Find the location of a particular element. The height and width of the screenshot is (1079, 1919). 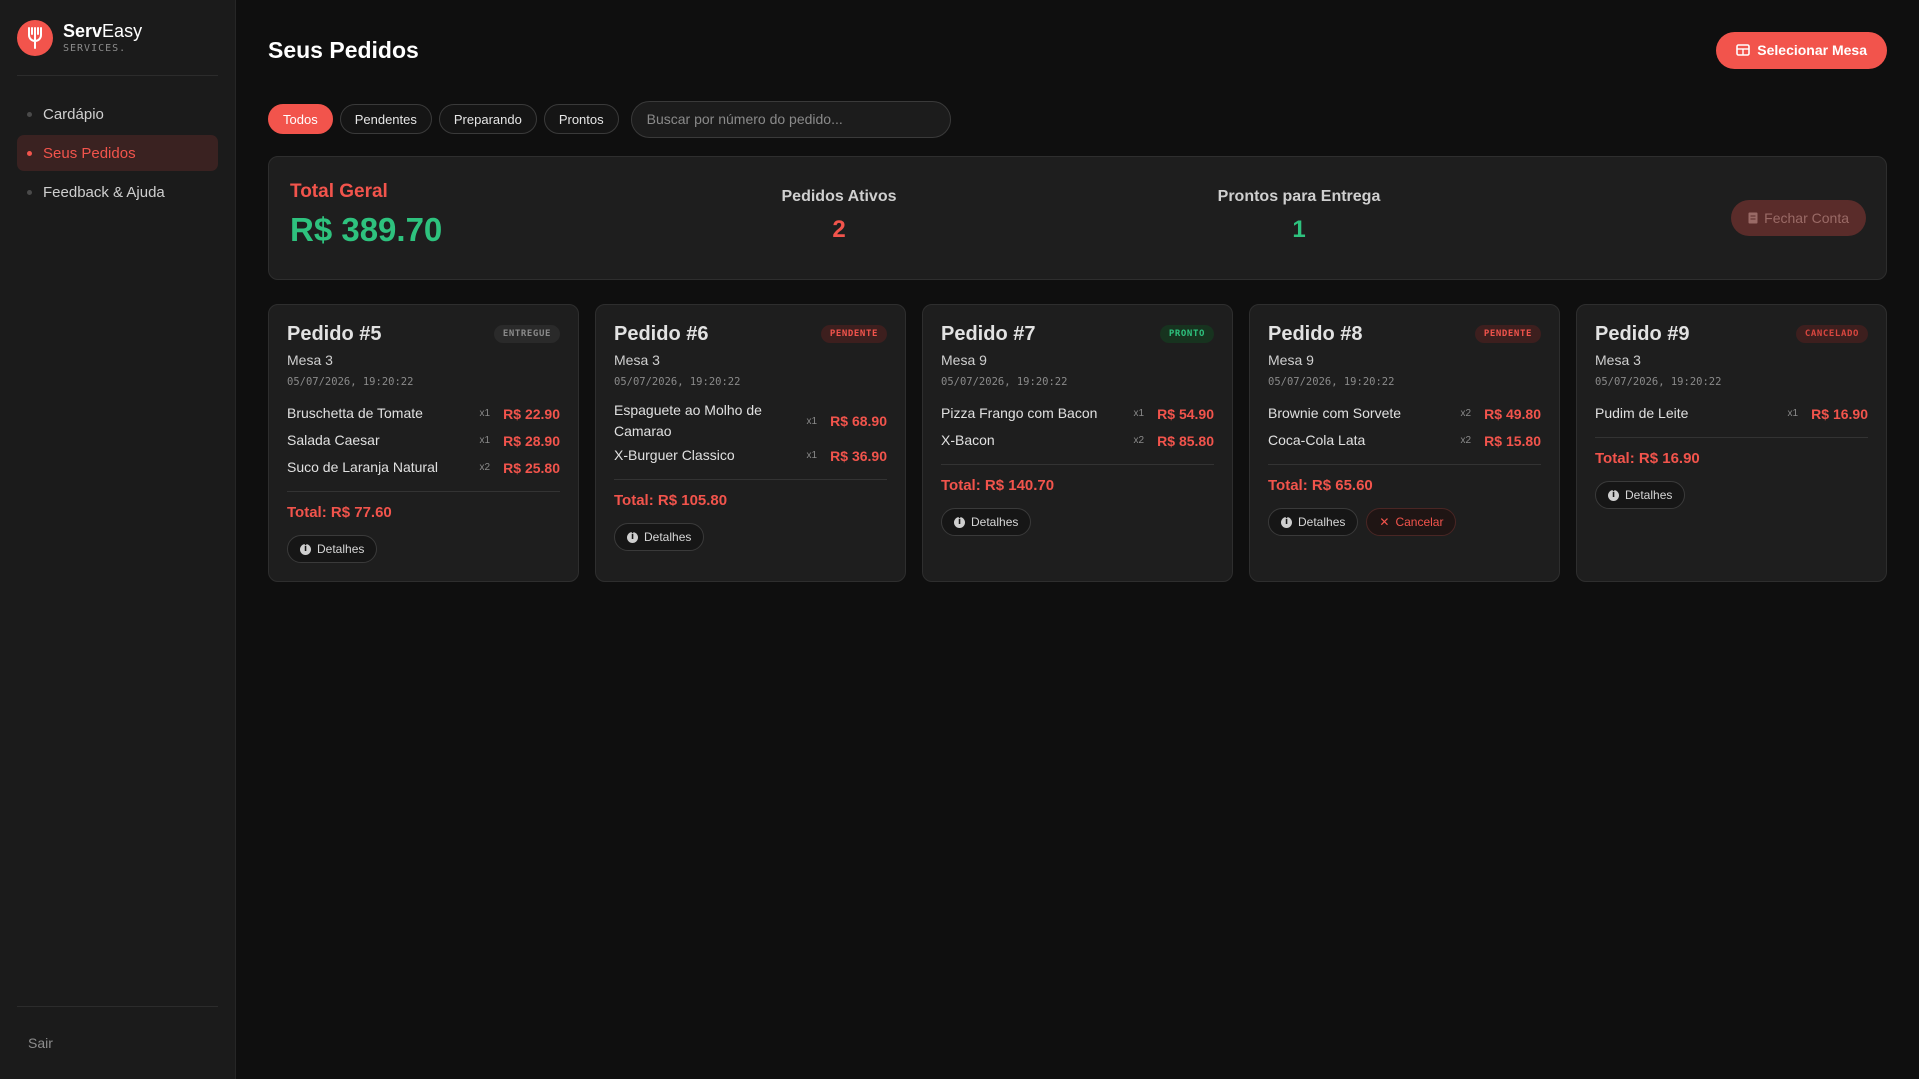

item-name: Bruschetta de Tomate is located at coordinates (355, 413).